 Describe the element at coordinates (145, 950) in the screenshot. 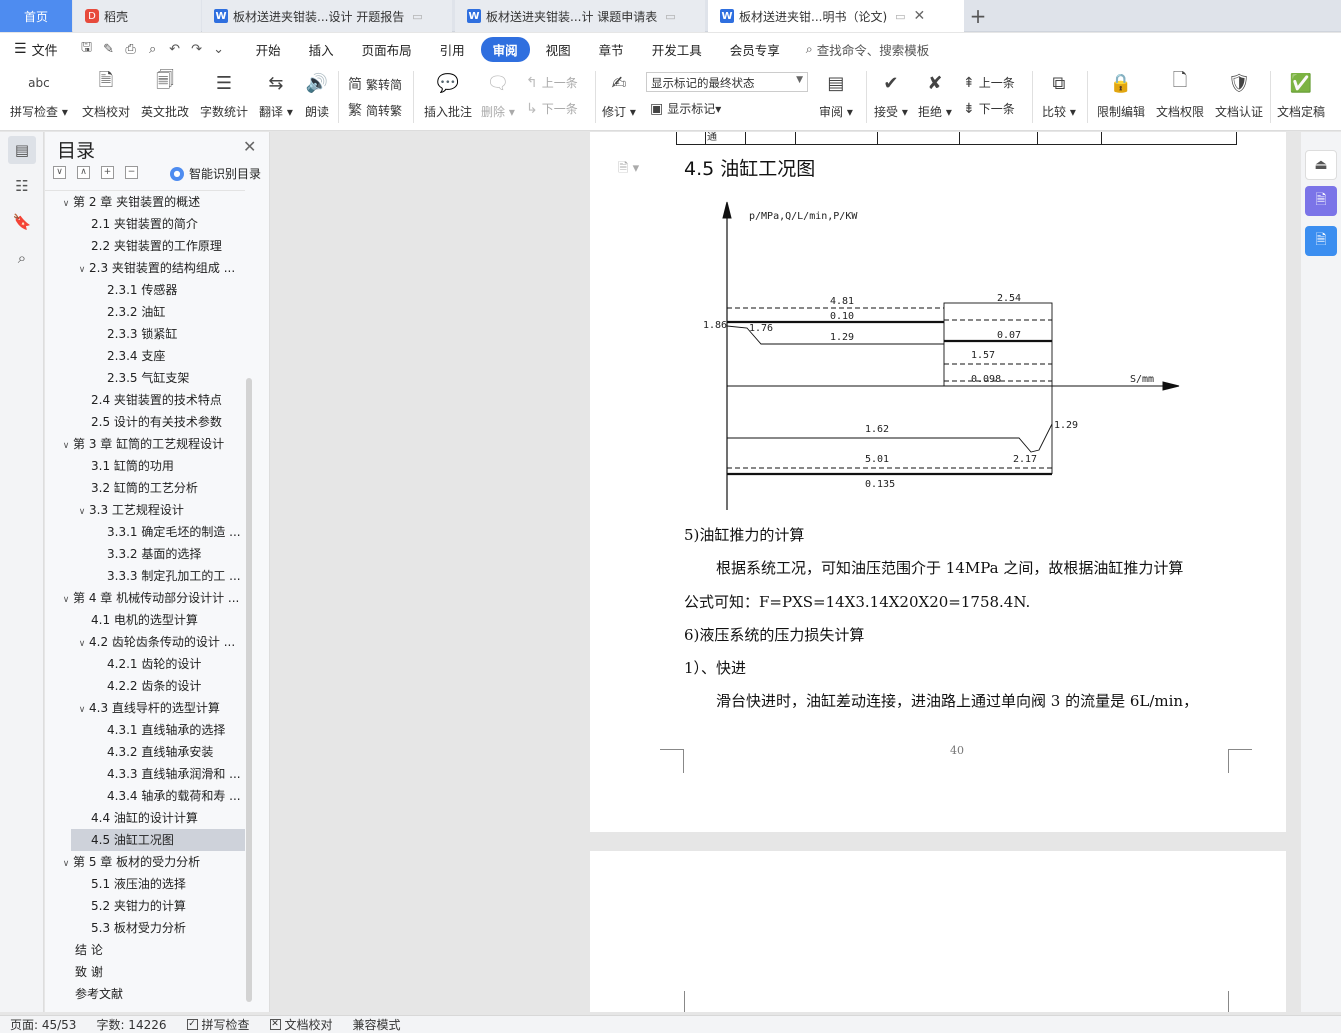

I see `toc-item: 结 论` at that location.